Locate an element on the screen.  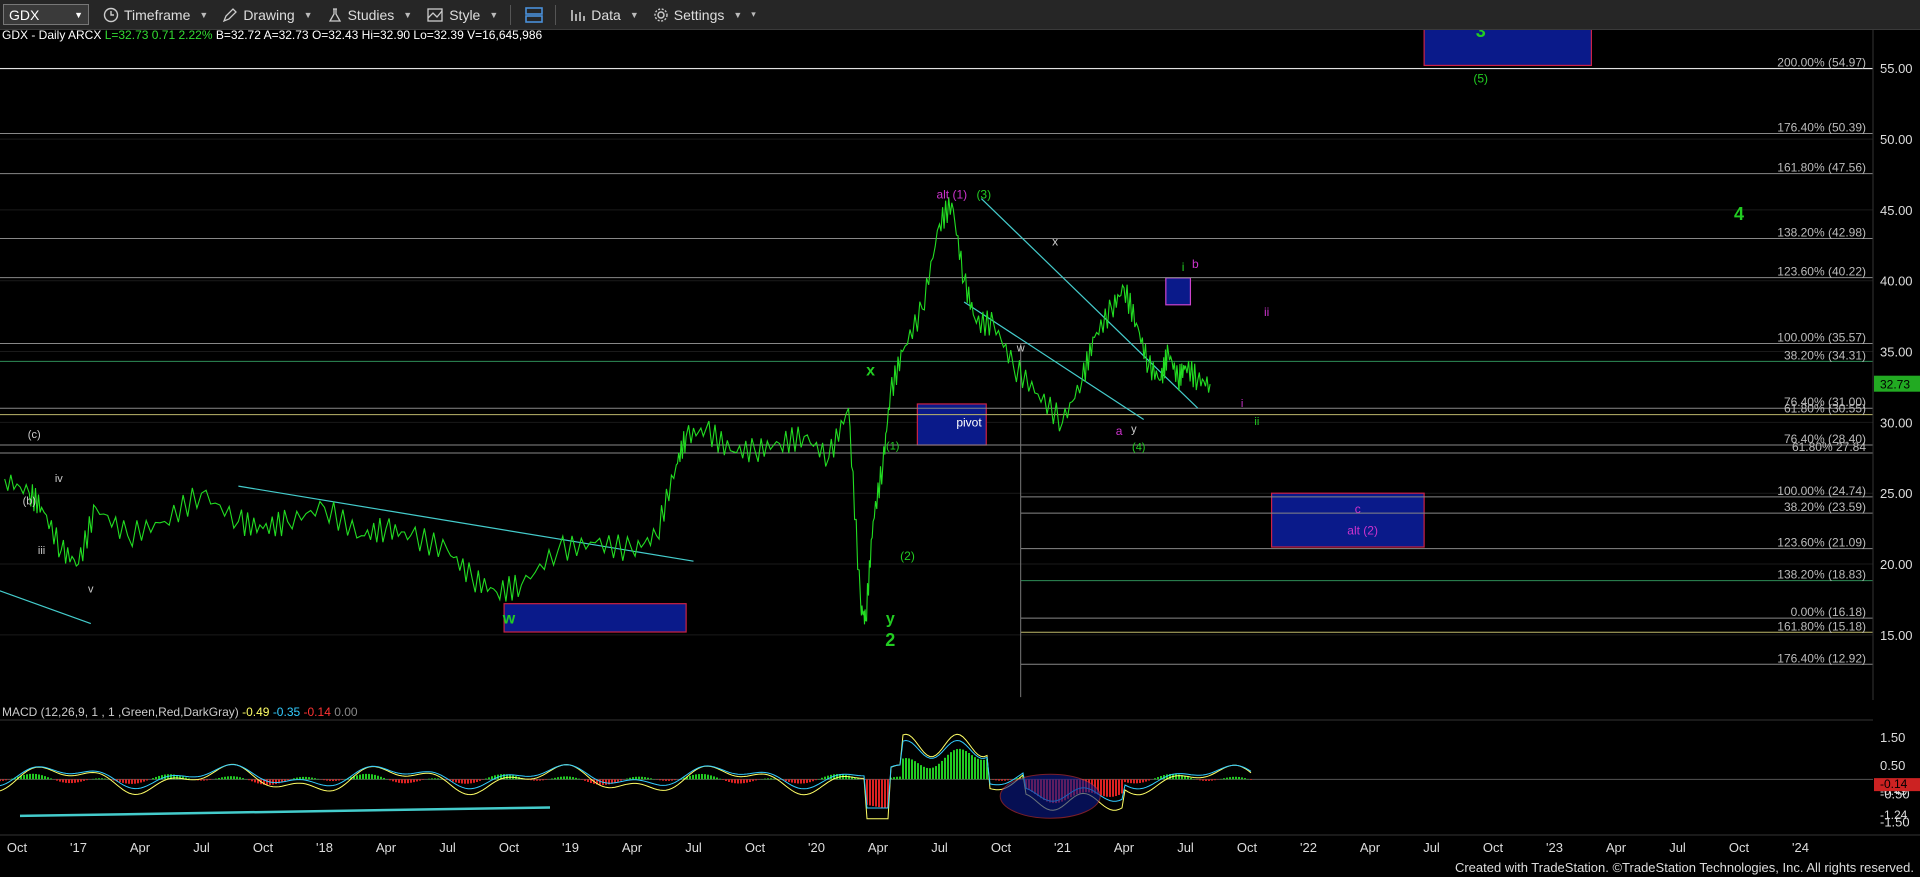
wave-label: iii is located at coordinates (41, 551).